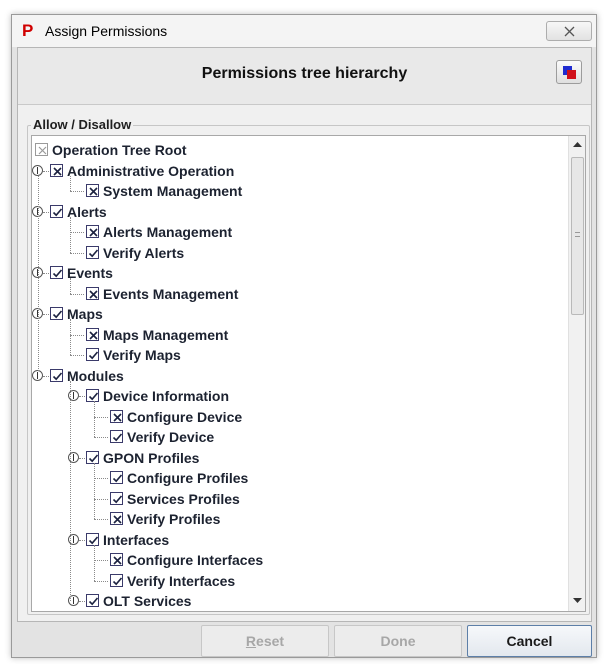  Describe the element at coordinates (297, 478) in the screenshot. I see `tree-node: Configure Profiles` at that location.